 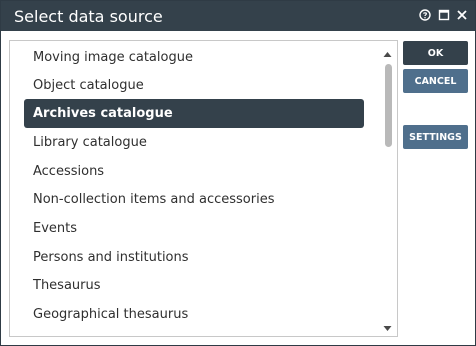 I want to click on title-bar: Select data source, so click(x=238, y=16).